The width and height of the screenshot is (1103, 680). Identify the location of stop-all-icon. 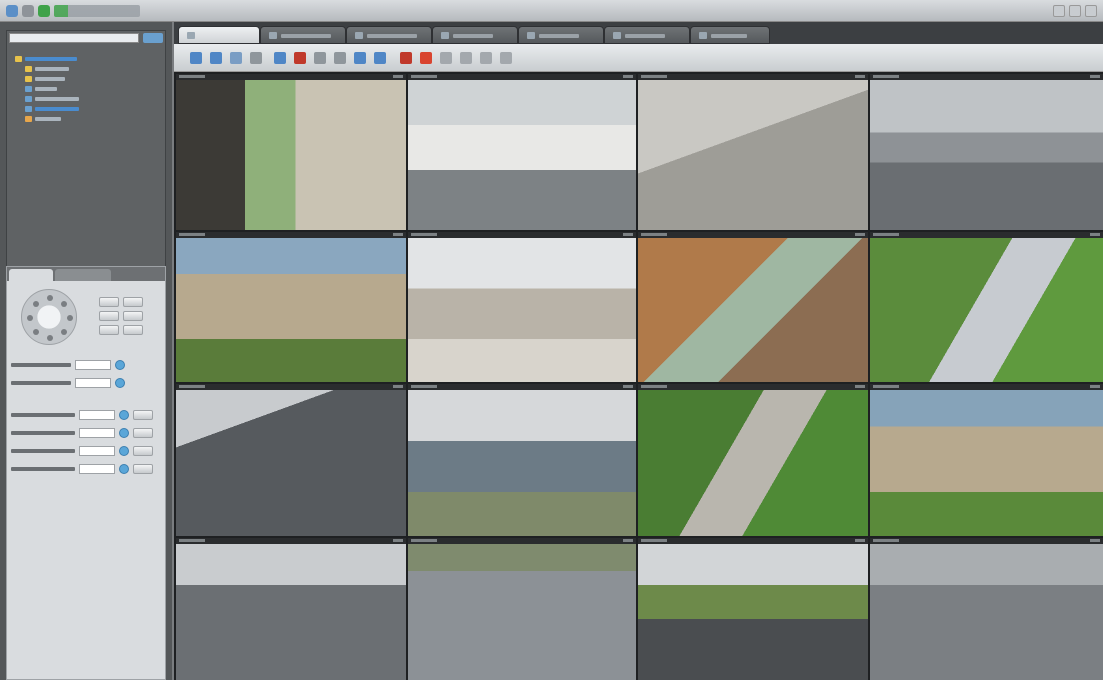
(300, 58).